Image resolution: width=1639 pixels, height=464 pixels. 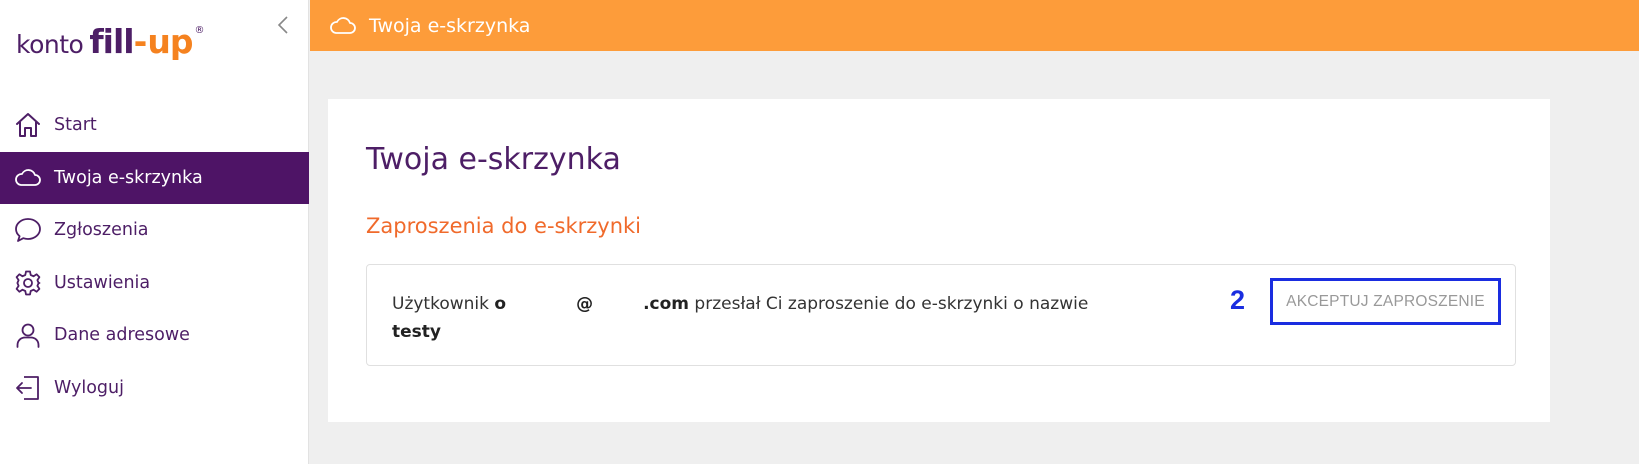 I want to click on collapse-sidebar-button, so click(x=283, y=27).